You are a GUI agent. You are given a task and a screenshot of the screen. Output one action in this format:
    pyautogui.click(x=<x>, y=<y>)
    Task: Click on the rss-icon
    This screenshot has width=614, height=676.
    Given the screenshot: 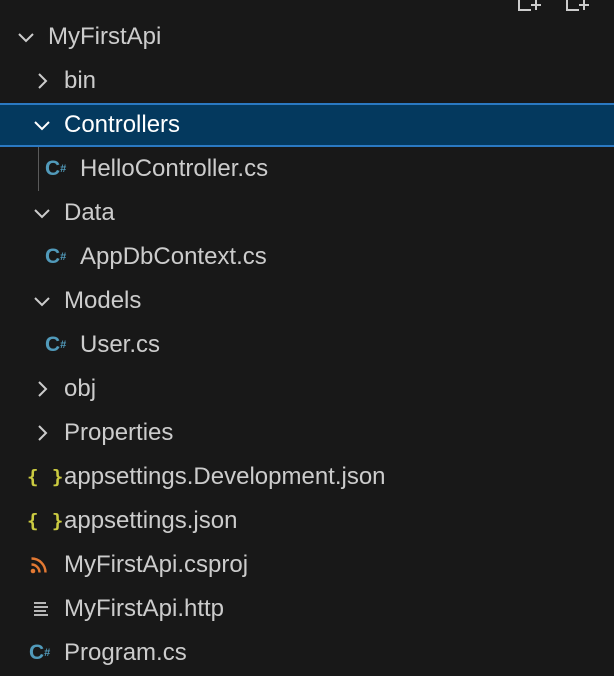 What is the action you would take?
    pyautogui.click(x=39, y=565)
    